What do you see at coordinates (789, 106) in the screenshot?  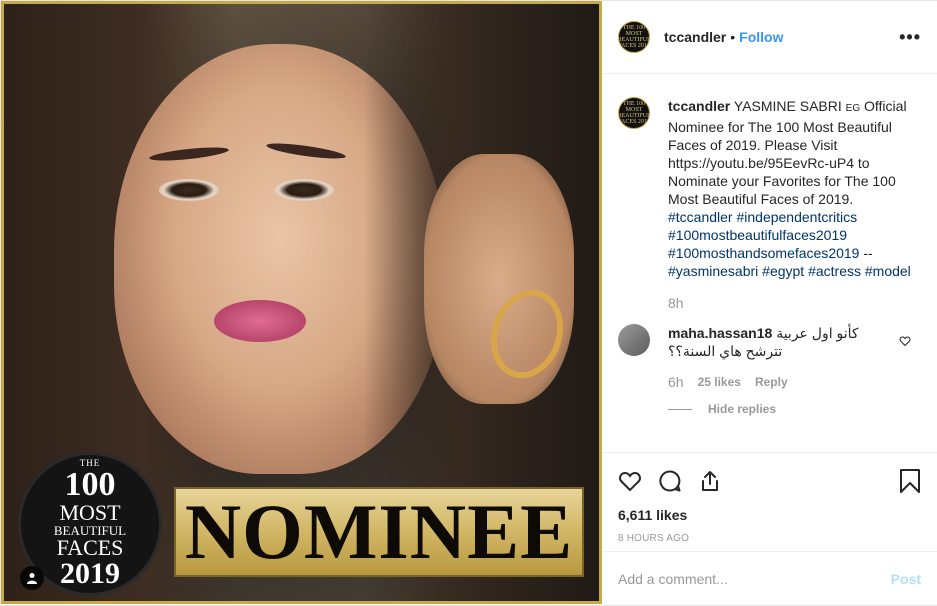 I see `caption-text: YASMINE SABRI` at bounding box center [789, 106].